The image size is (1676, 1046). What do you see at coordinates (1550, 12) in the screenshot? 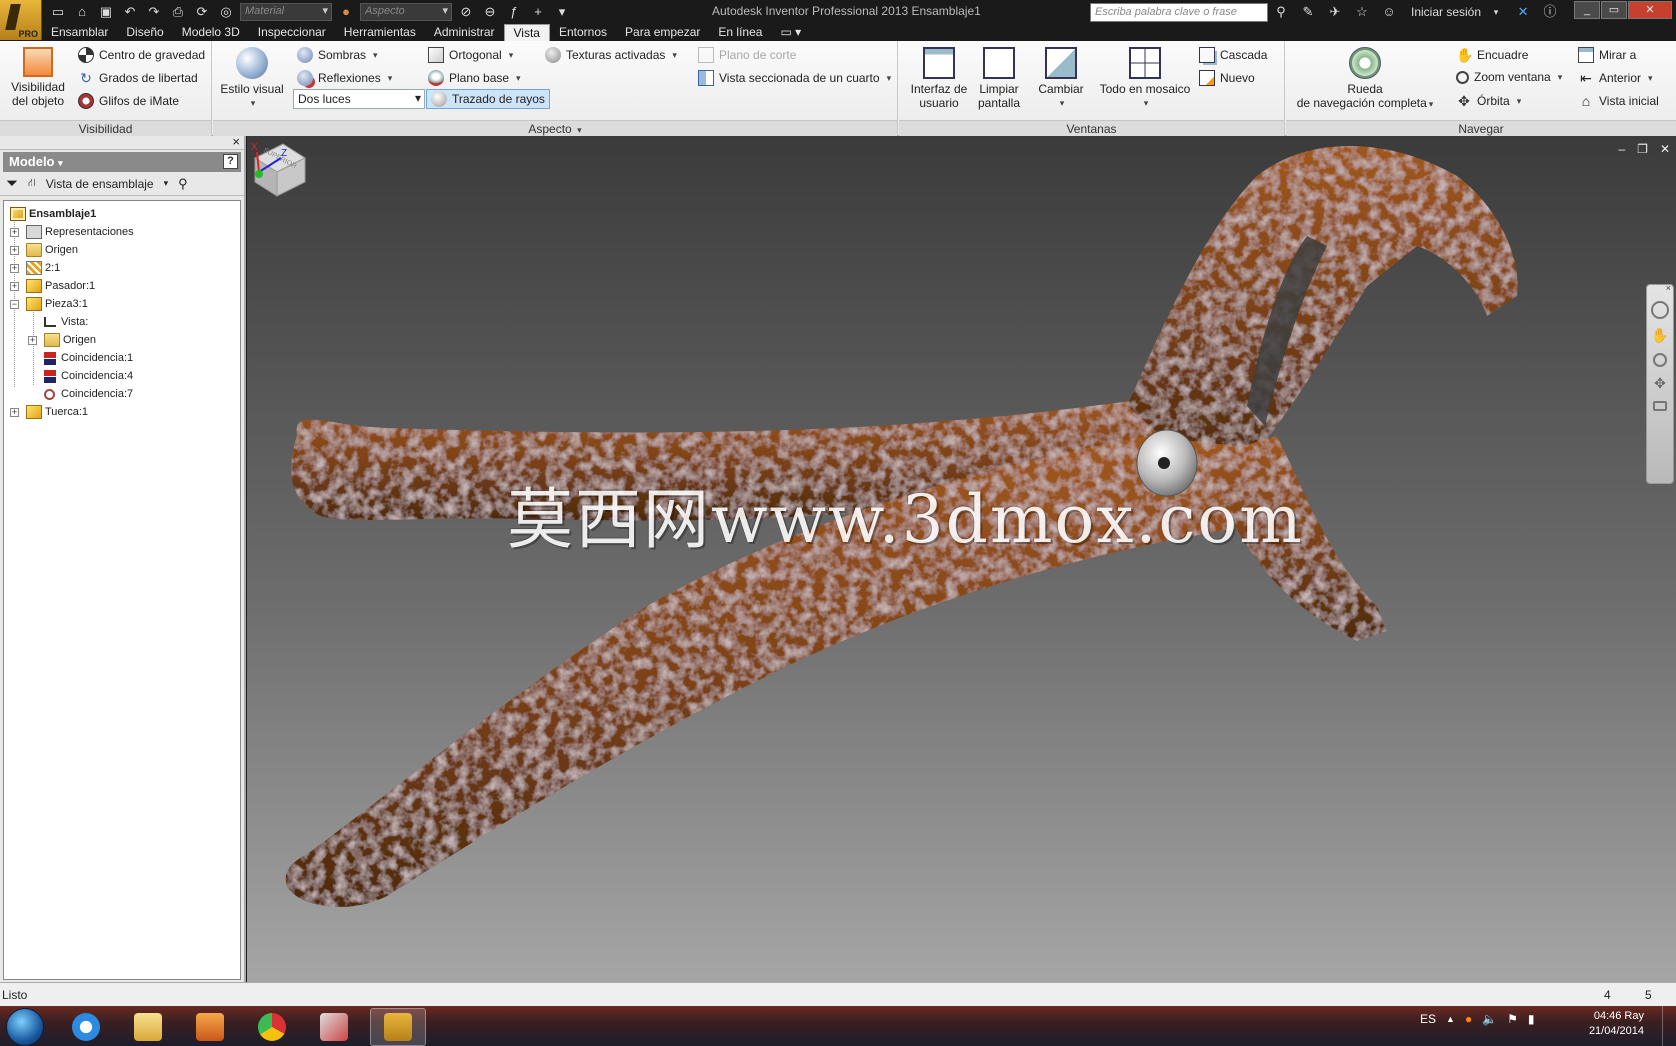
I see `help-icon: ⓘ` at bounding box center [1550, 12].